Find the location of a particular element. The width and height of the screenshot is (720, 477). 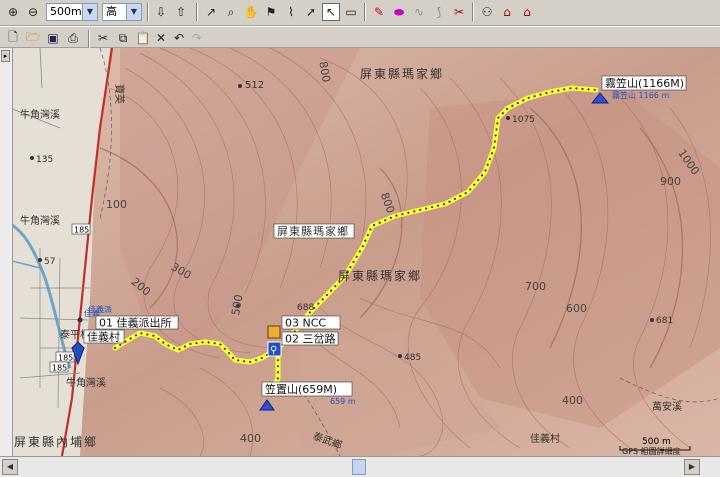

copy-icon: ⧉ is located at coordinates (123, 38).